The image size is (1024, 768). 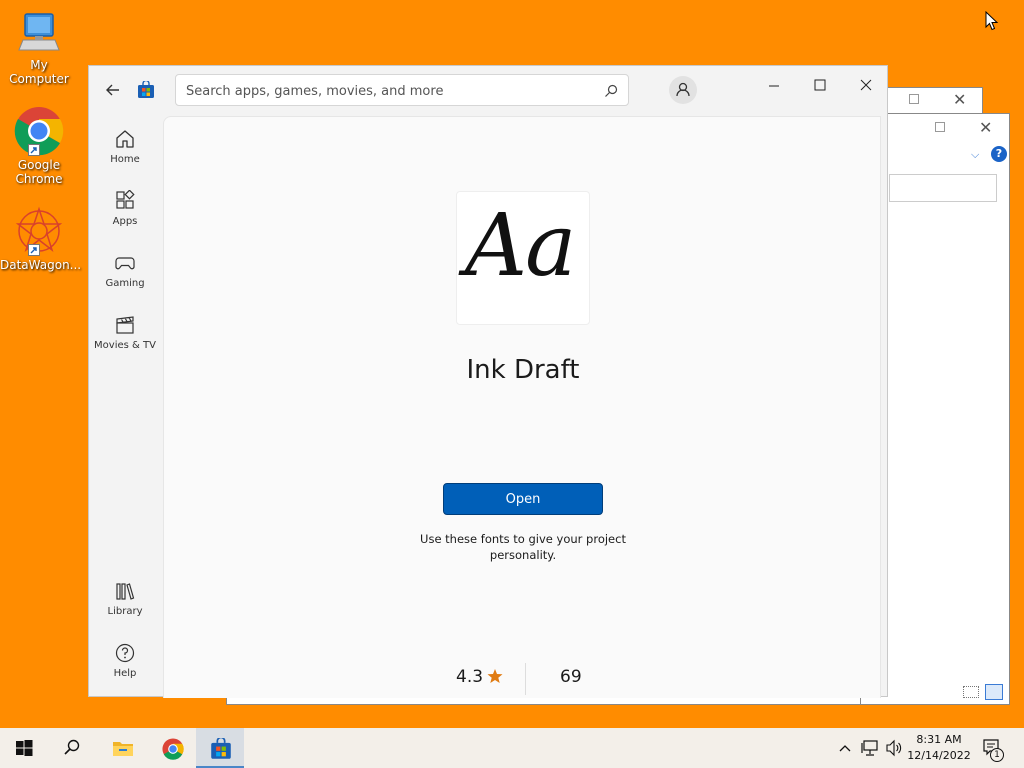 What do you see at coordinates (125, 159) in the screenshot?
I see `sidebar-item-label: Home` at bounding box center [125, 159].